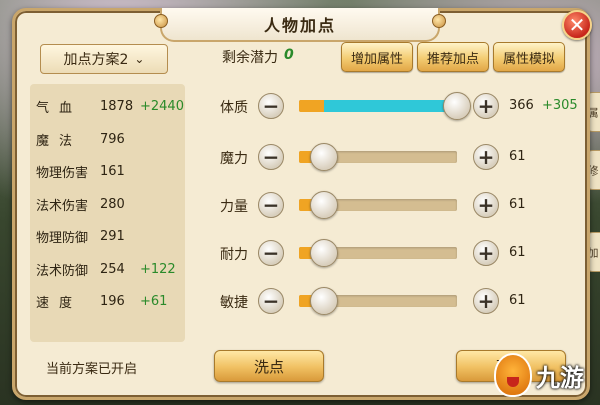 The image size is (600, 405). I want to click on attribute-label: 体质, so click(234, 108).